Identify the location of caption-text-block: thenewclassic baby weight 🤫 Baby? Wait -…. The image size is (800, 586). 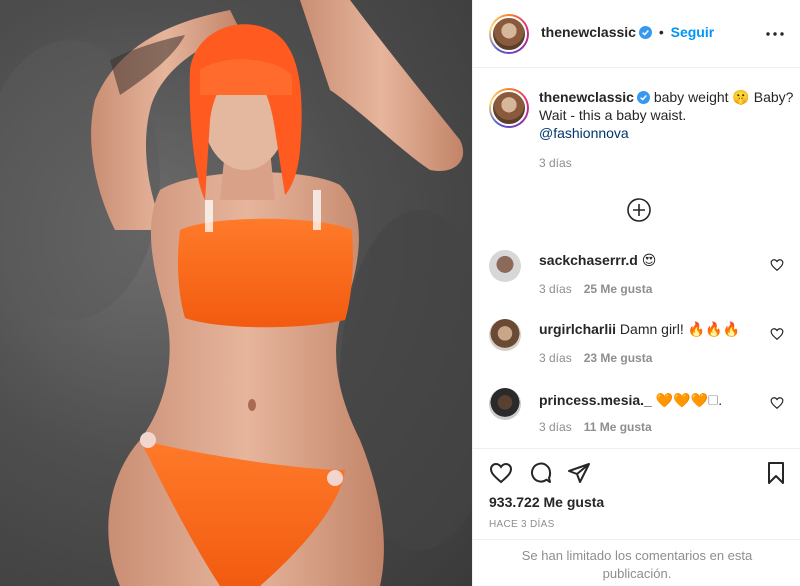
(669, 130).